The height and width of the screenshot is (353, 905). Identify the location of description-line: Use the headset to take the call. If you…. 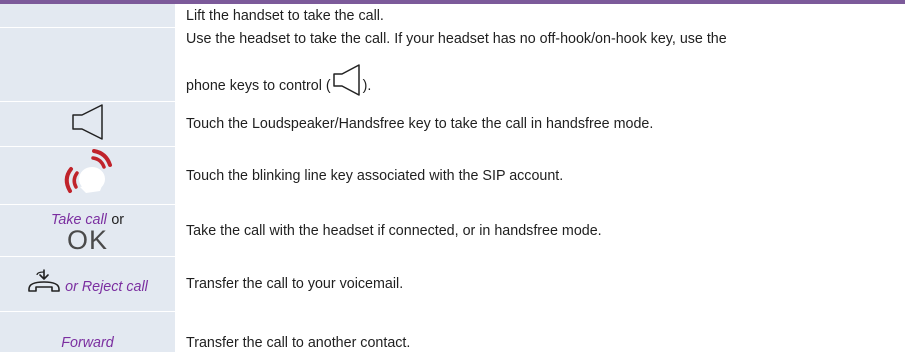
(456, 39).